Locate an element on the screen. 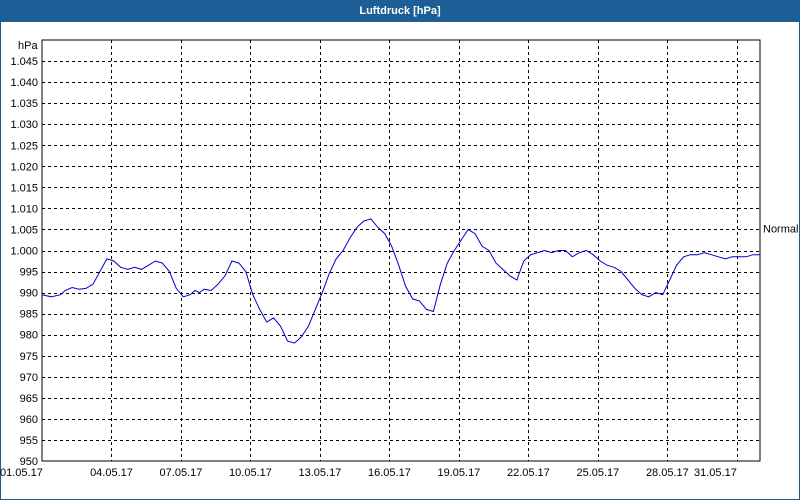 The width and height of the screenshot is (800, 500). y-tick-label: 1.010 is located at coordinates (24, 209).